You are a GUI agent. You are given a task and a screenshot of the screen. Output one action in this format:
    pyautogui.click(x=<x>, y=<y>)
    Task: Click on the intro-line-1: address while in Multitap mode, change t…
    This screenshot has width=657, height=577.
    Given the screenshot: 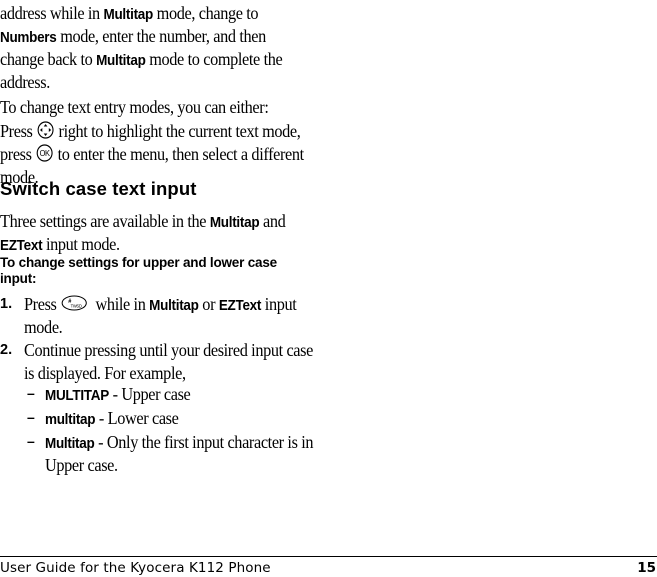 What is the action you would take?
    pyautogui.click(x=129, y=14)
    